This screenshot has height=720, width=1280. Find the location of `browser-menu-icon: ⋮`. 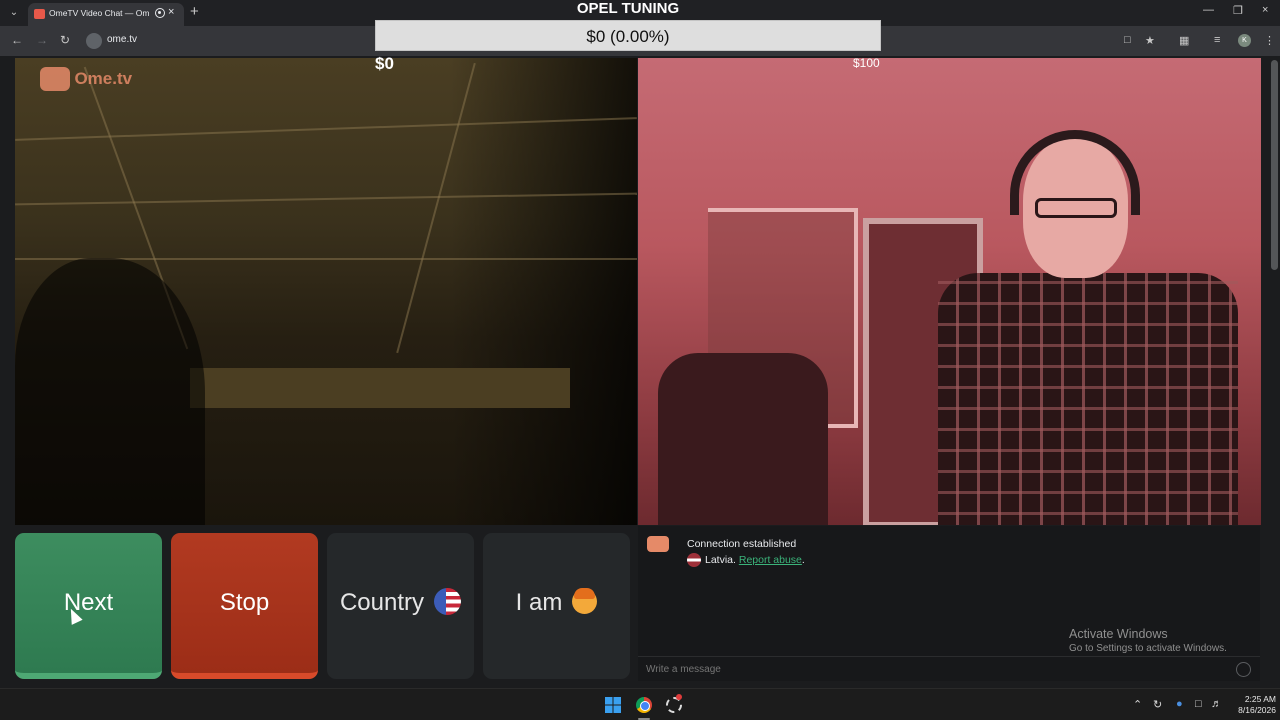

browser-menu-icon: ⋮ is located at coordinates (1269, 40).